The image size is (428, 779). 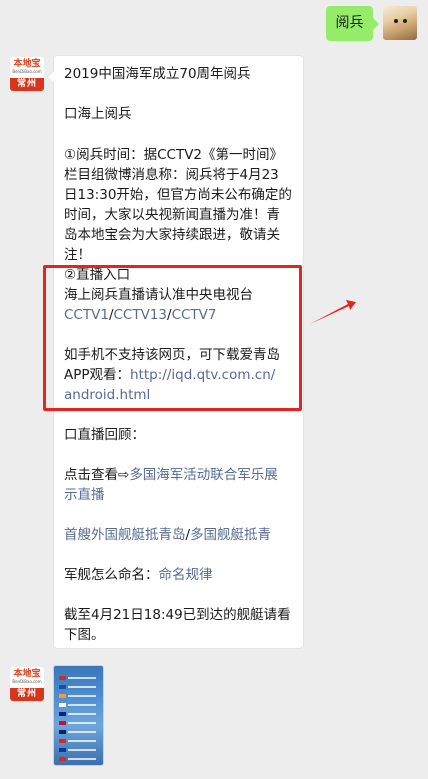 I want to click on ship-links-row: 首艘外国舰艇抵青岛/多国舰艇抵青, so click(x=167, y=535).